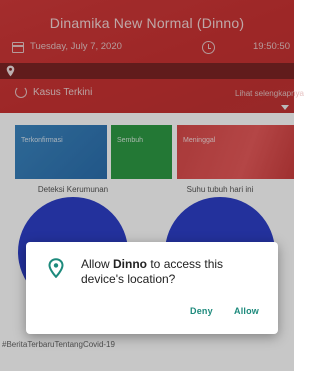 This screenshot has width=320, height=371. I want to click on deny-button: Deny, so click(201, 311).